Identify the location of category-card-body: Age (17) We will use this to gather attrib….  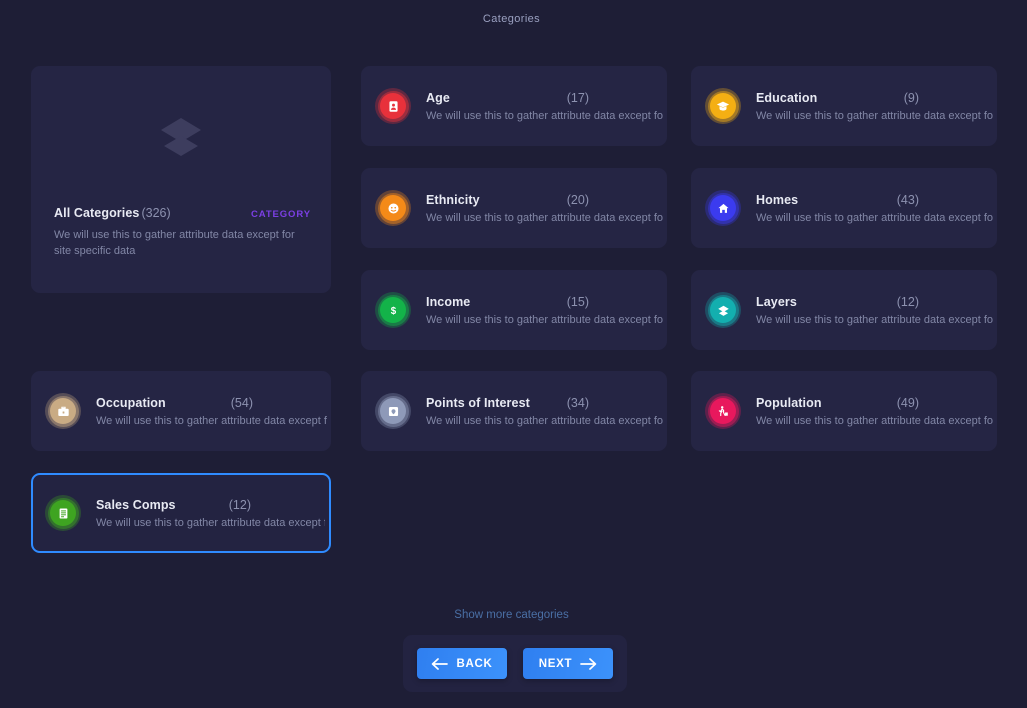
(546, 106).